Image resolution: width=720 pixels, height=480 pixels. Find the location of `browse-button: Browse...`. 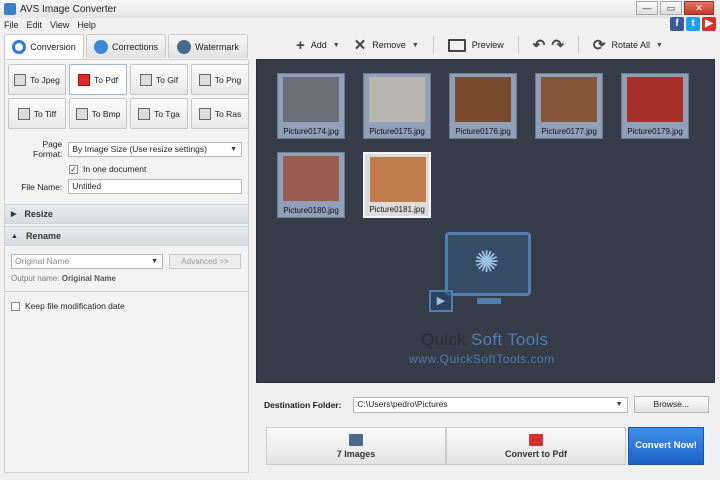

browse-button: Browse... is located at coordinates (671, 404).